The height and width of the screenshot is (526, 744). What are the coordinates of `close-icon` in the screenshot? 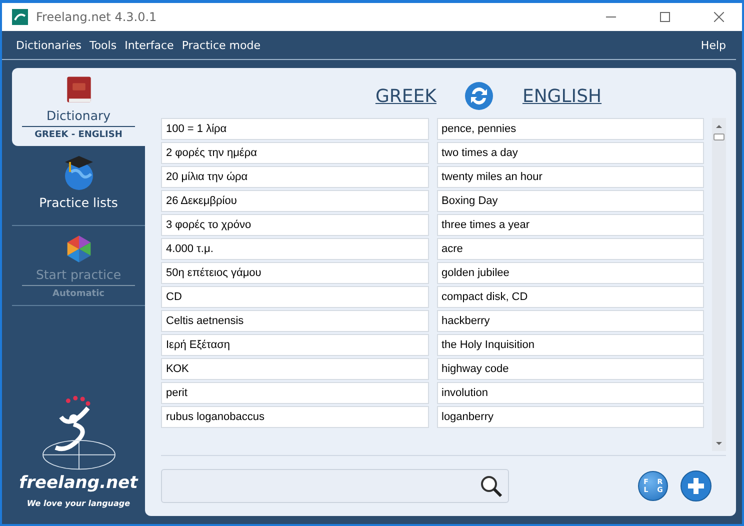 It's located at (719, 17).